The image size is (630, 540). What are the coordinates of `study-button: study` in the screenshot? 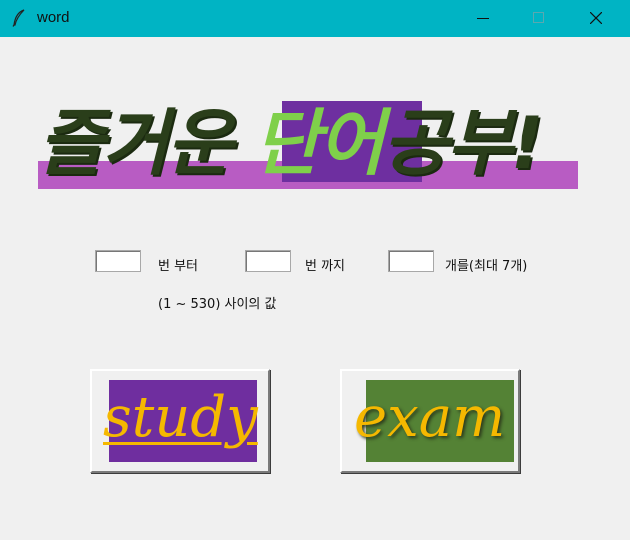 It's located at (180, 421).